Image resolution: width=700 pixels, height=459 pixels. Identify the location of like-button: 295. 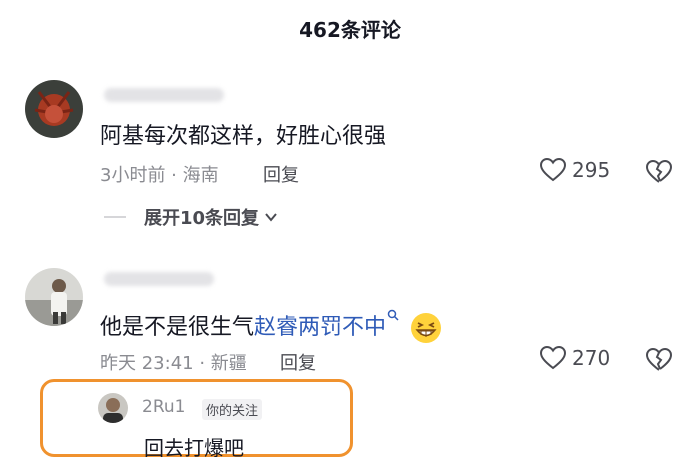
(575, 170).